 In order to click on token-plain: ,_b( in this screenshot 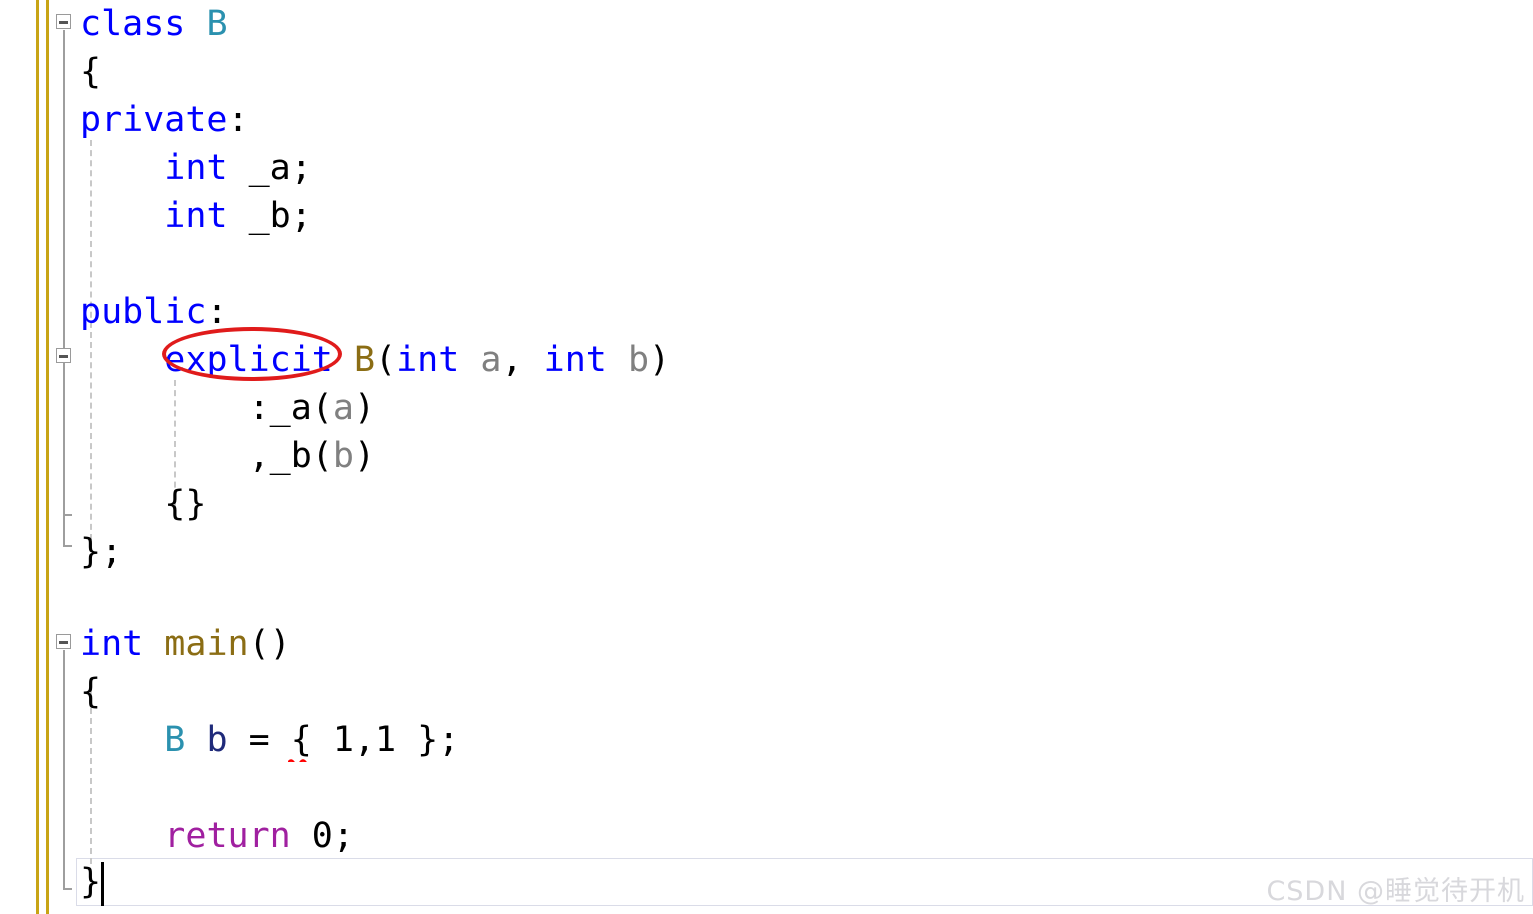, I will do `click(206, 456)`.